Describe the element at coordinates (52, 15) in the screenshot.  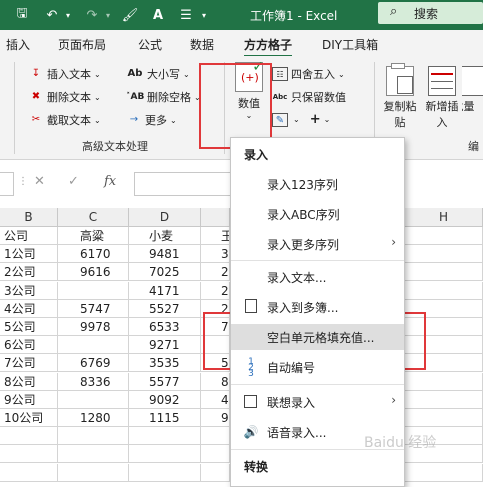
I see `undo-icon: ↶` at that location.